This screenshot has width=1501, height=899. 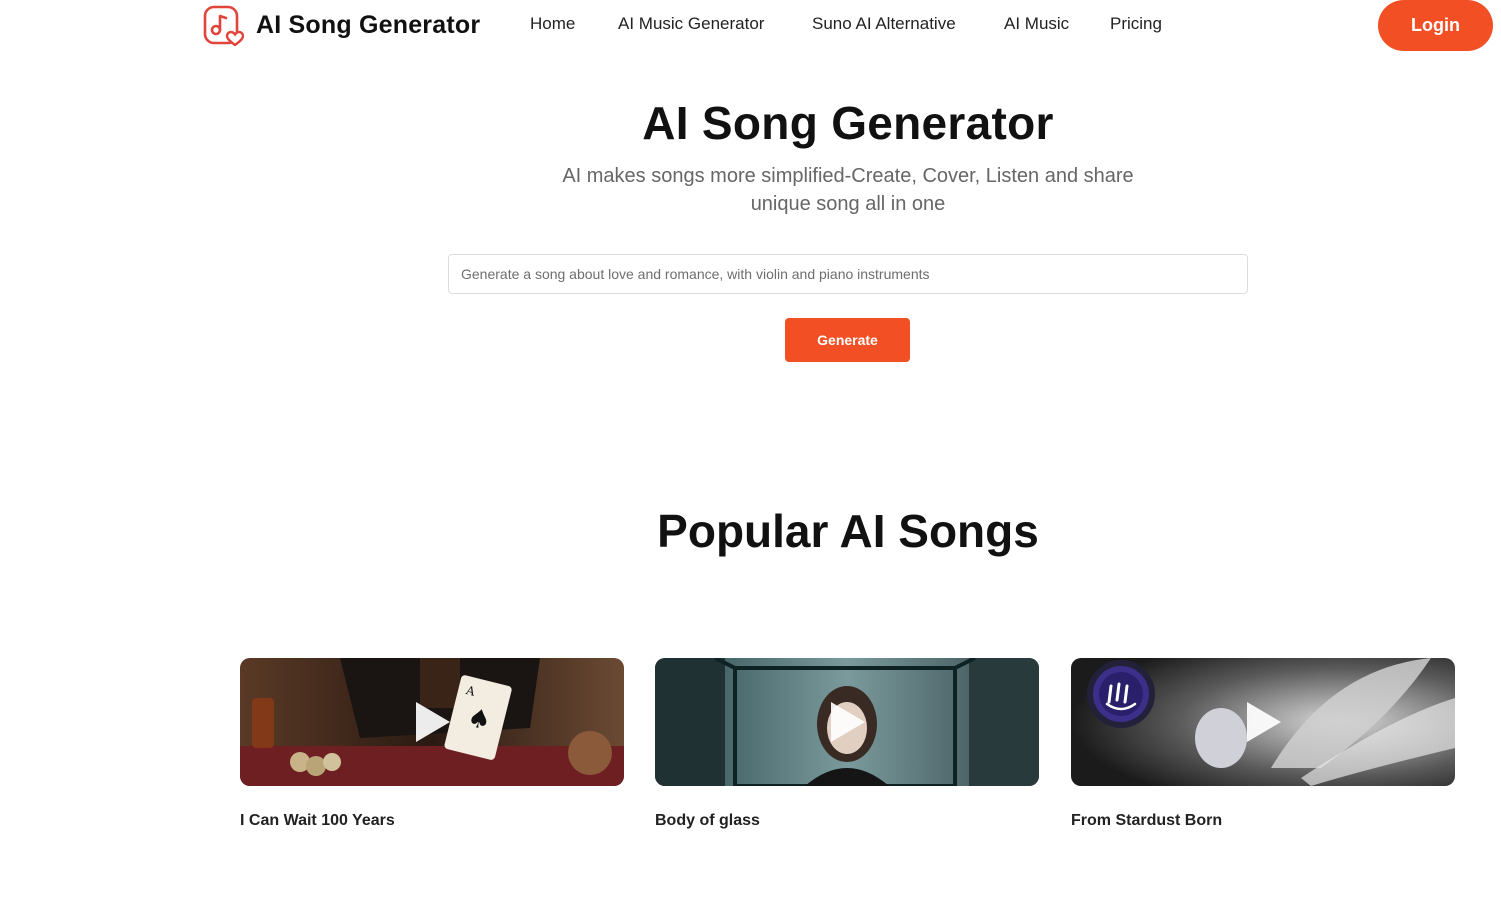 I want to click on song-card: Body of glass, so click(x=847, y=744).